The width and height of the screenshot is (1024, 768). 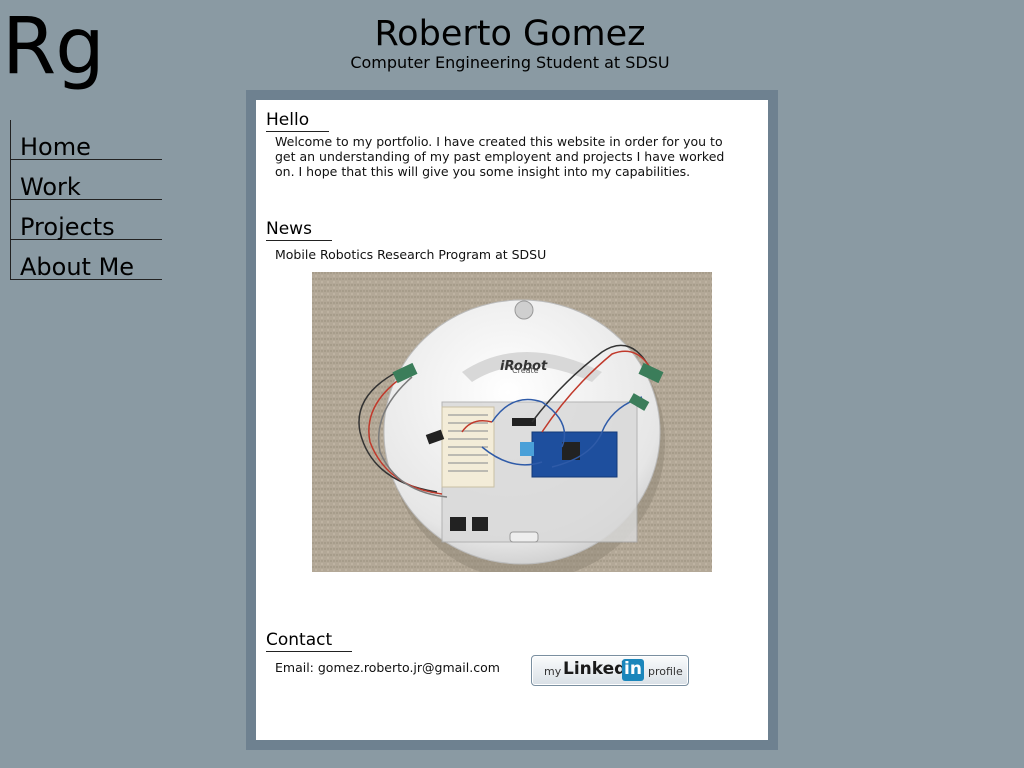 I want to click on site-logo: Rg, so click(x=53, y=47).